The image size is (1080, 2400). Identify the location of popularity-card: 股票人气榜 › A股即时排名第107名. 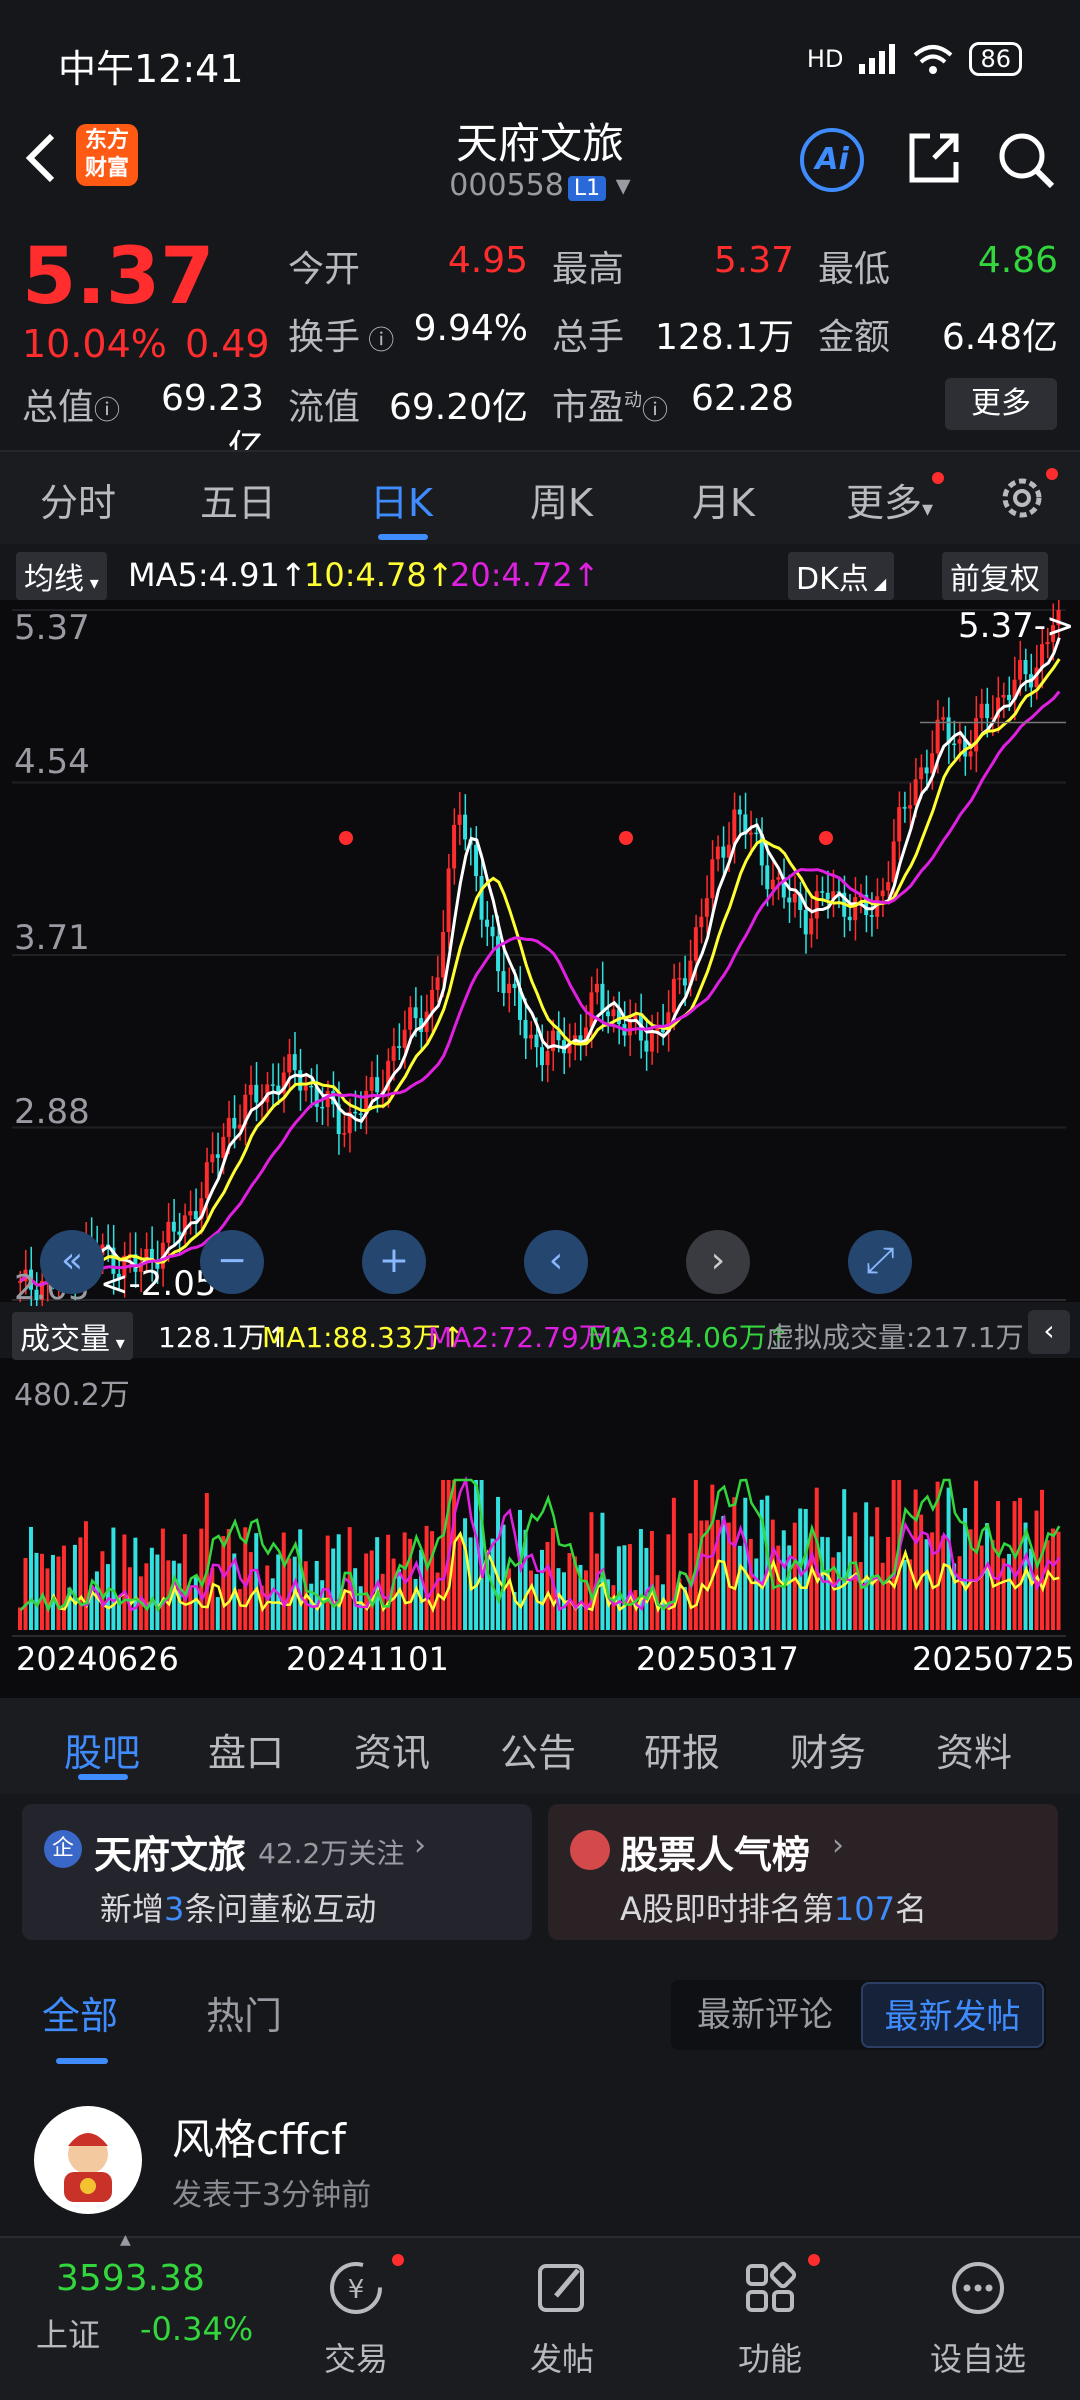
(803, 1872).